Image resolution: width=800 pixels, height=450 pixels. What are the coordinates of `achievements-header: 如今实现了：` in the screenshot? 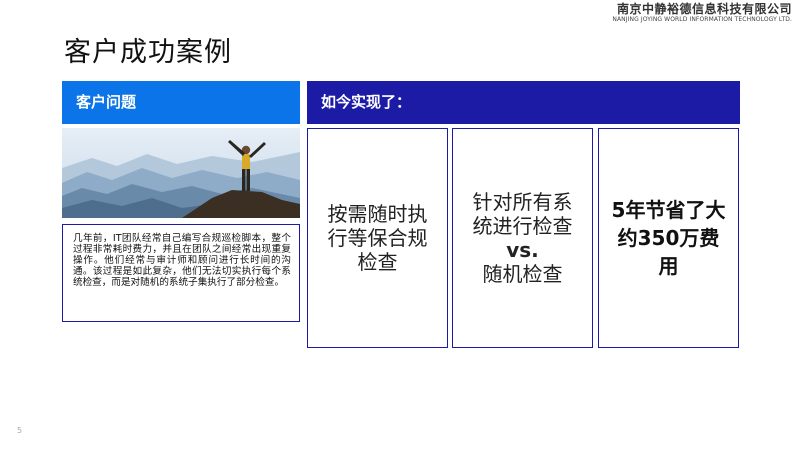 It's located at (523, 102).